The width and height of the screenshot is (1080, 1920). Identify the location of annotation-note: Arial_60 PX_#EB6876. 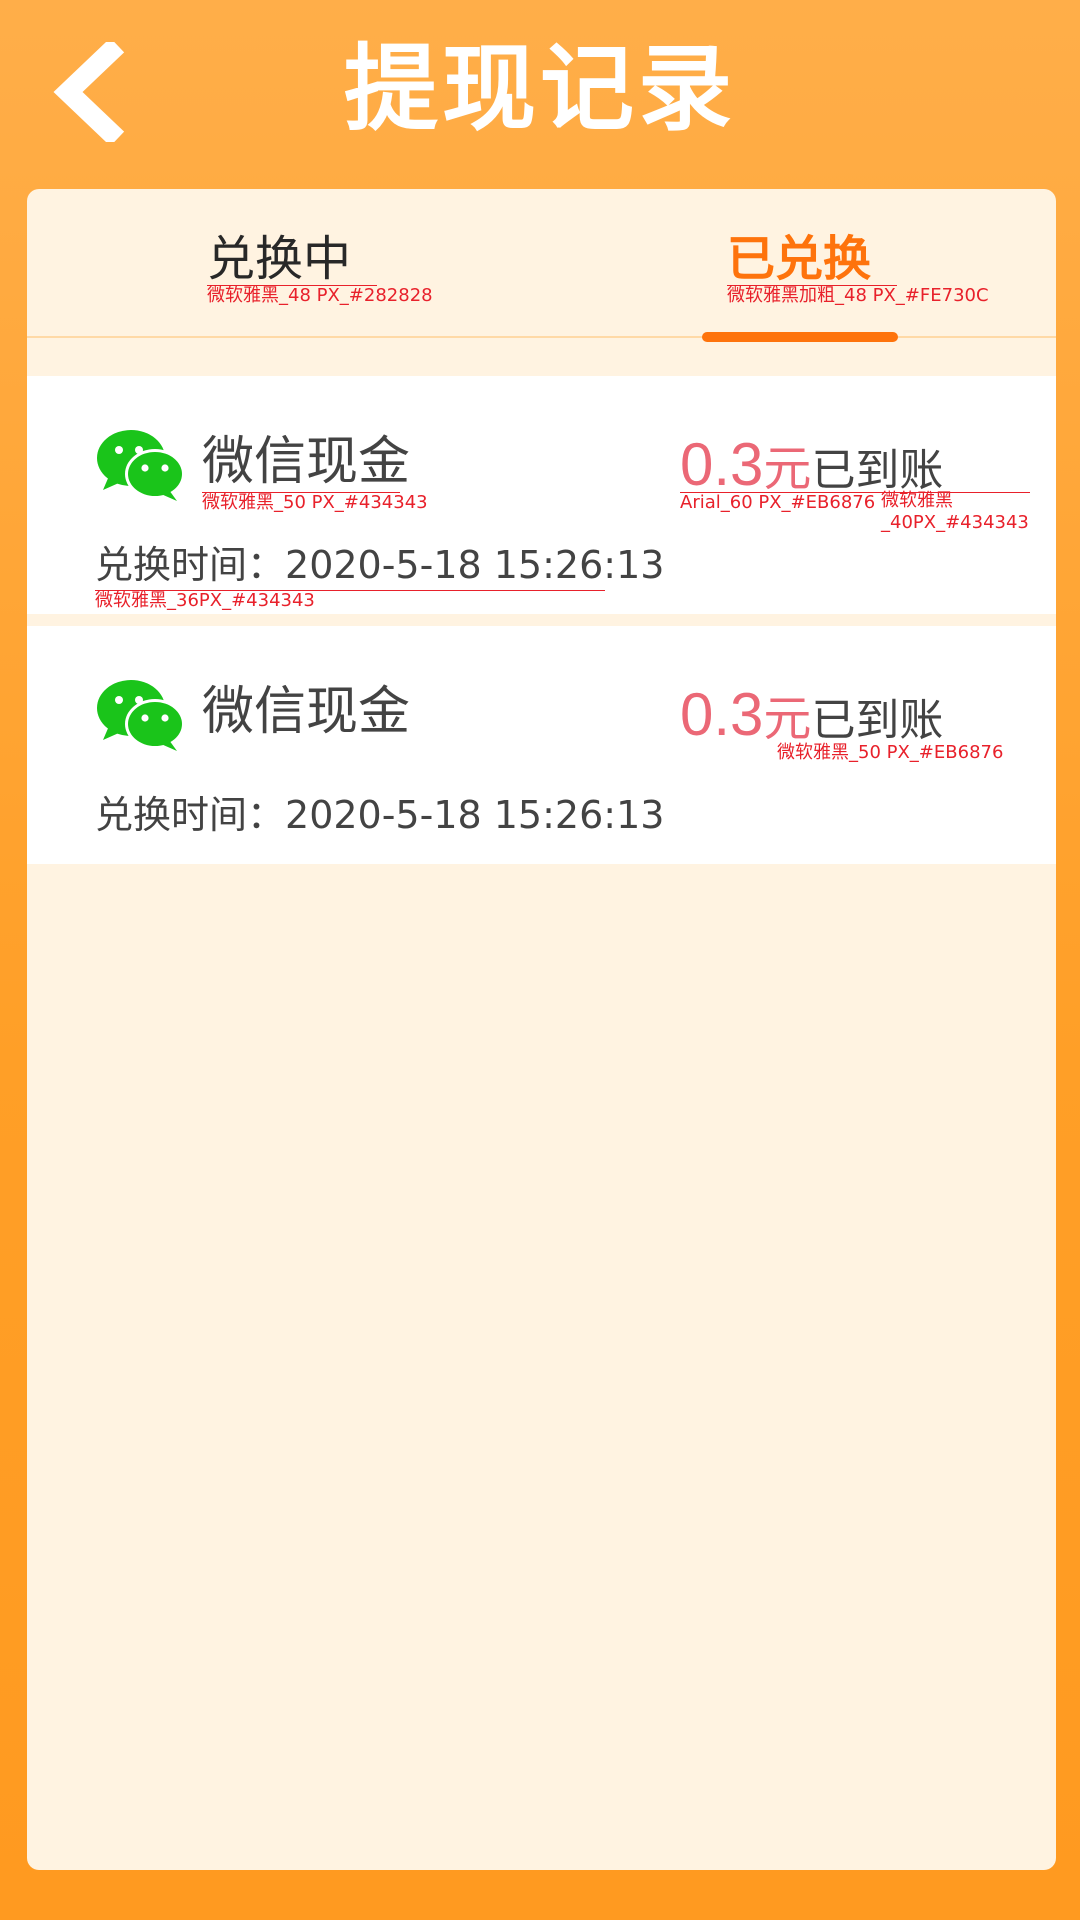
(778, 502).